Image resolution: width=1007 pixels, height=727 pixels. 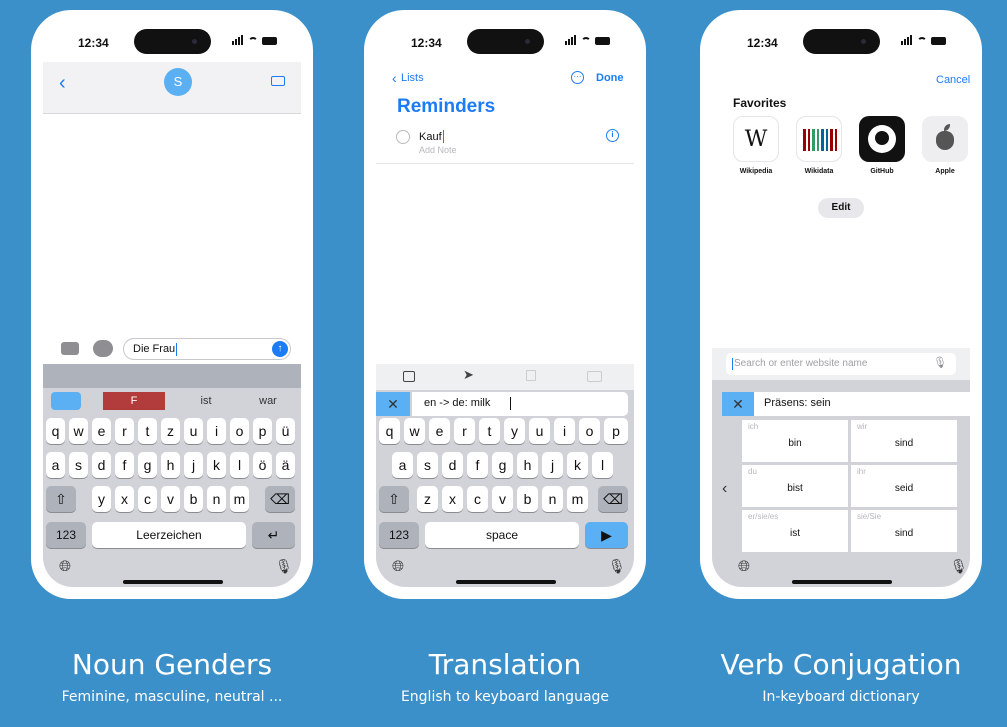 I want to click on return-key: ↵, so click(x=273, y=535).